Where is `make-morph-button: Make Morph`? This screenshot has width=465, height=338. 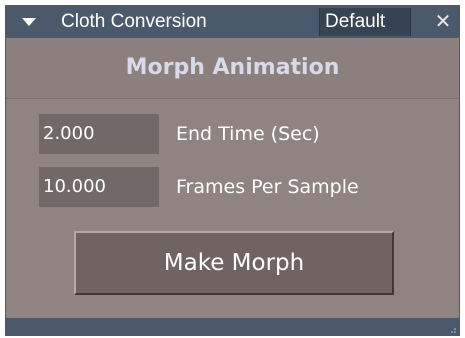 make-morph-button: Make Morph is located at coordinates (234, 263).